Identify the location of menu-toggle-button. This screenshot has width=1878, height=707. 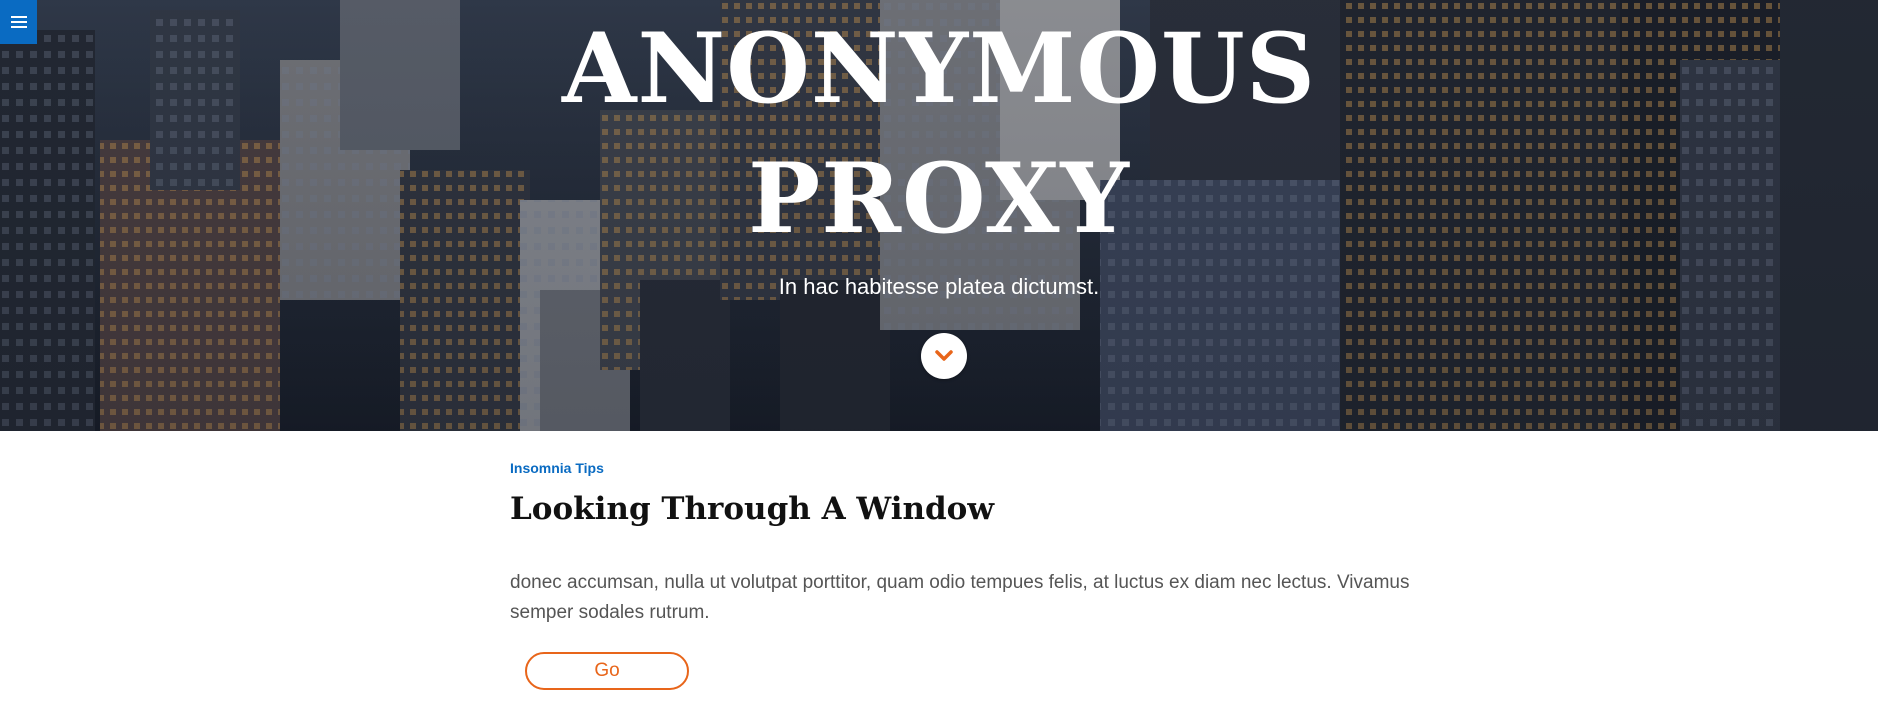
(18, 22).